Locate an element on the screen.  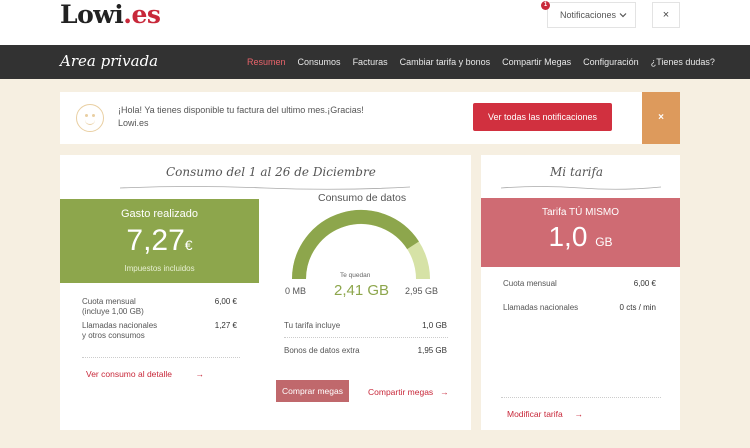
llamadas-value: 1,27 € is located at coordinates (225, 325).